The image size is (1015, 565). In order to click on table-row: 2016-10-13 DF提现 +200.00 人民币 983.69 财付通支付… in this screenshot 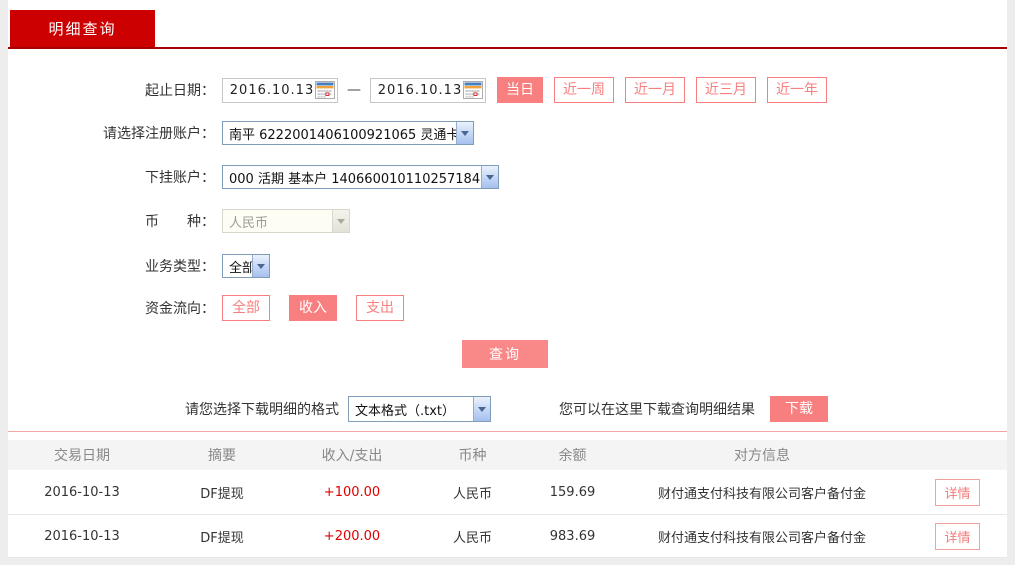, I will do `click(507, 536)`.